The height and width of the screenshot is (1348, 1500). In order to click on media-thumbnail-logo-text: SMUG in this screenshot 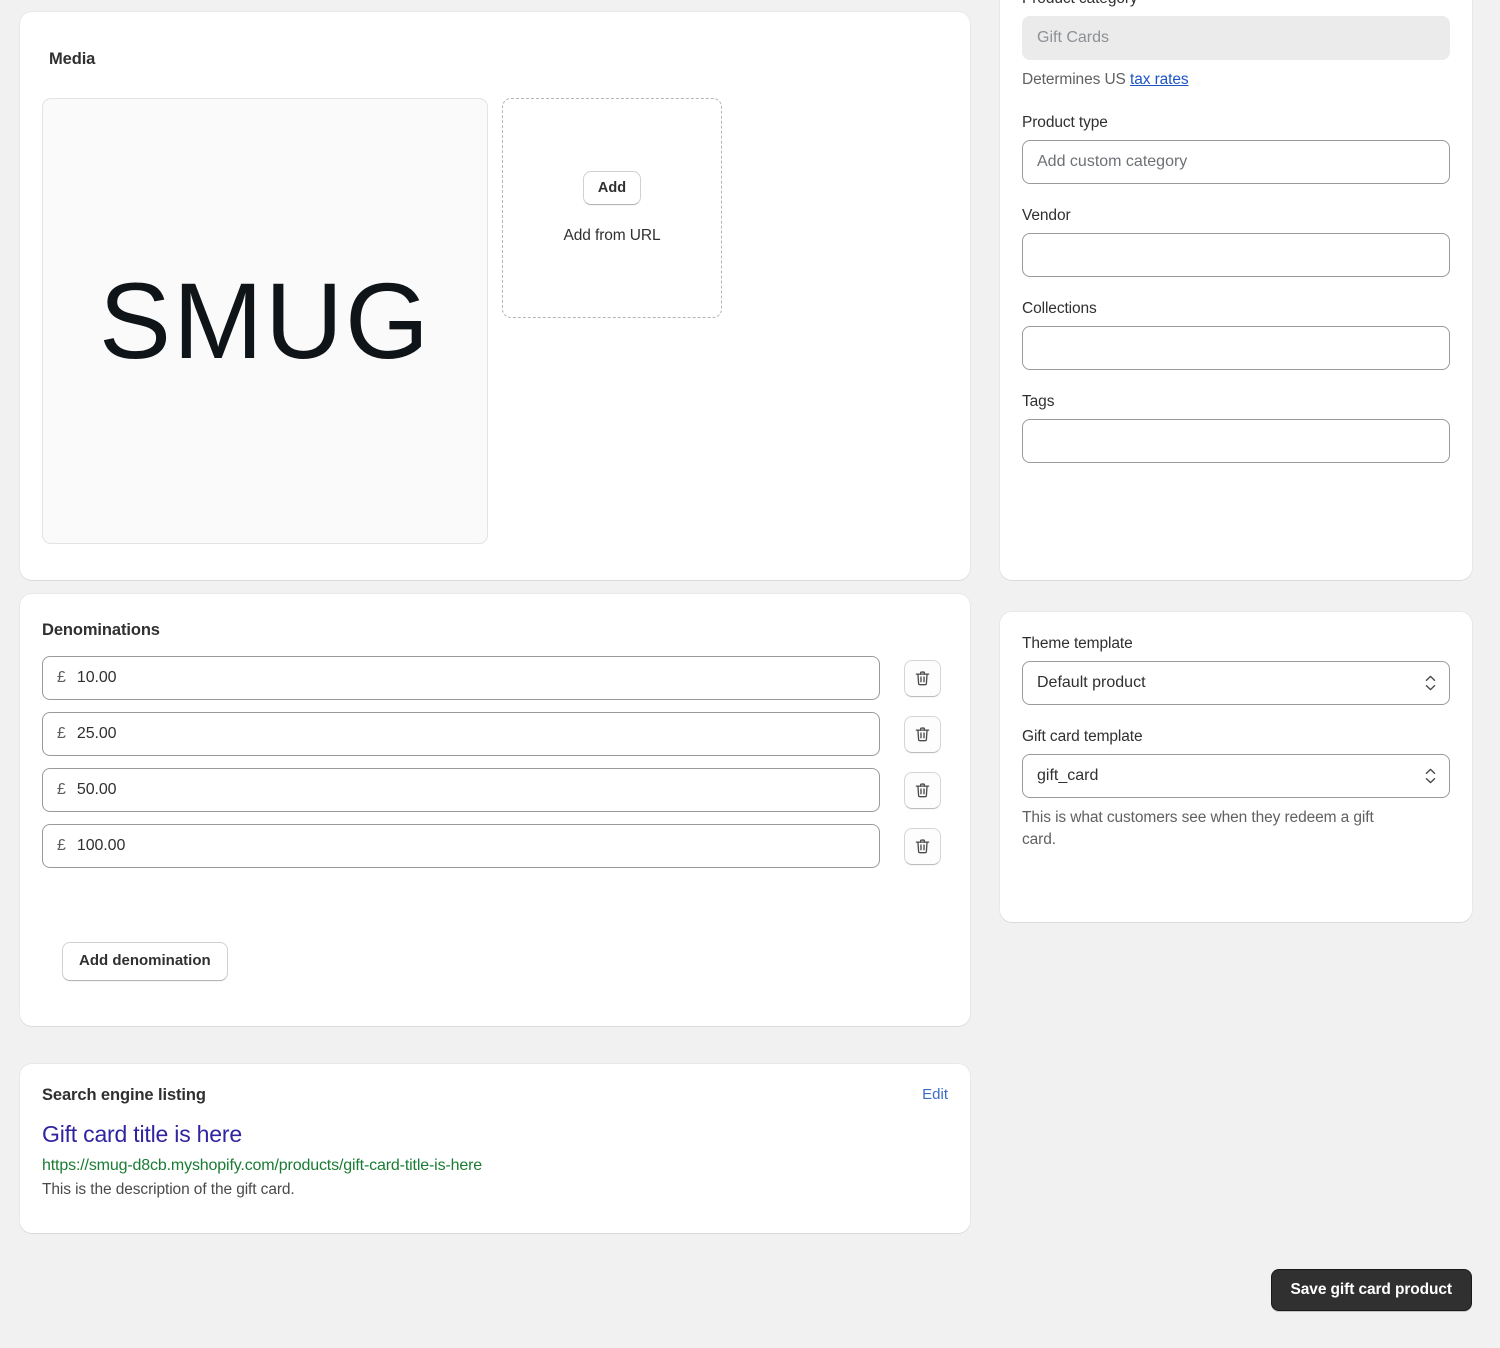, I will do `click(265, 320)`.